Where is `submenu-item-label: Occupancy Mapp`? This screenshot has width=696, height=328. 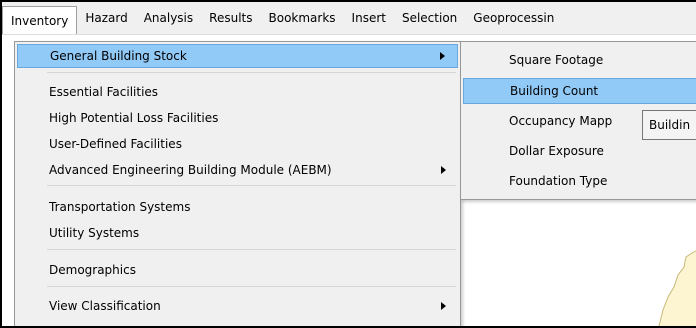
submenu-item-label: Occupancy Mapp is located at coordinates (561, 121).